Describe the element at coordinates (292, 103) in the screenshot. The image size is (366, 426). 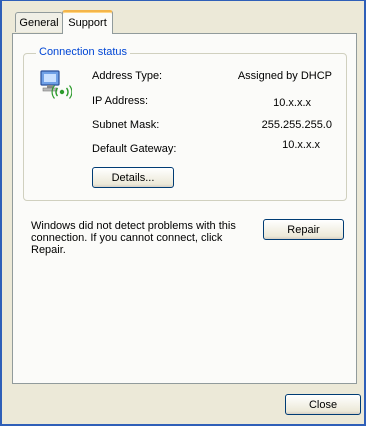
I see `ip-address-value: 10.x.x.x` at that location.